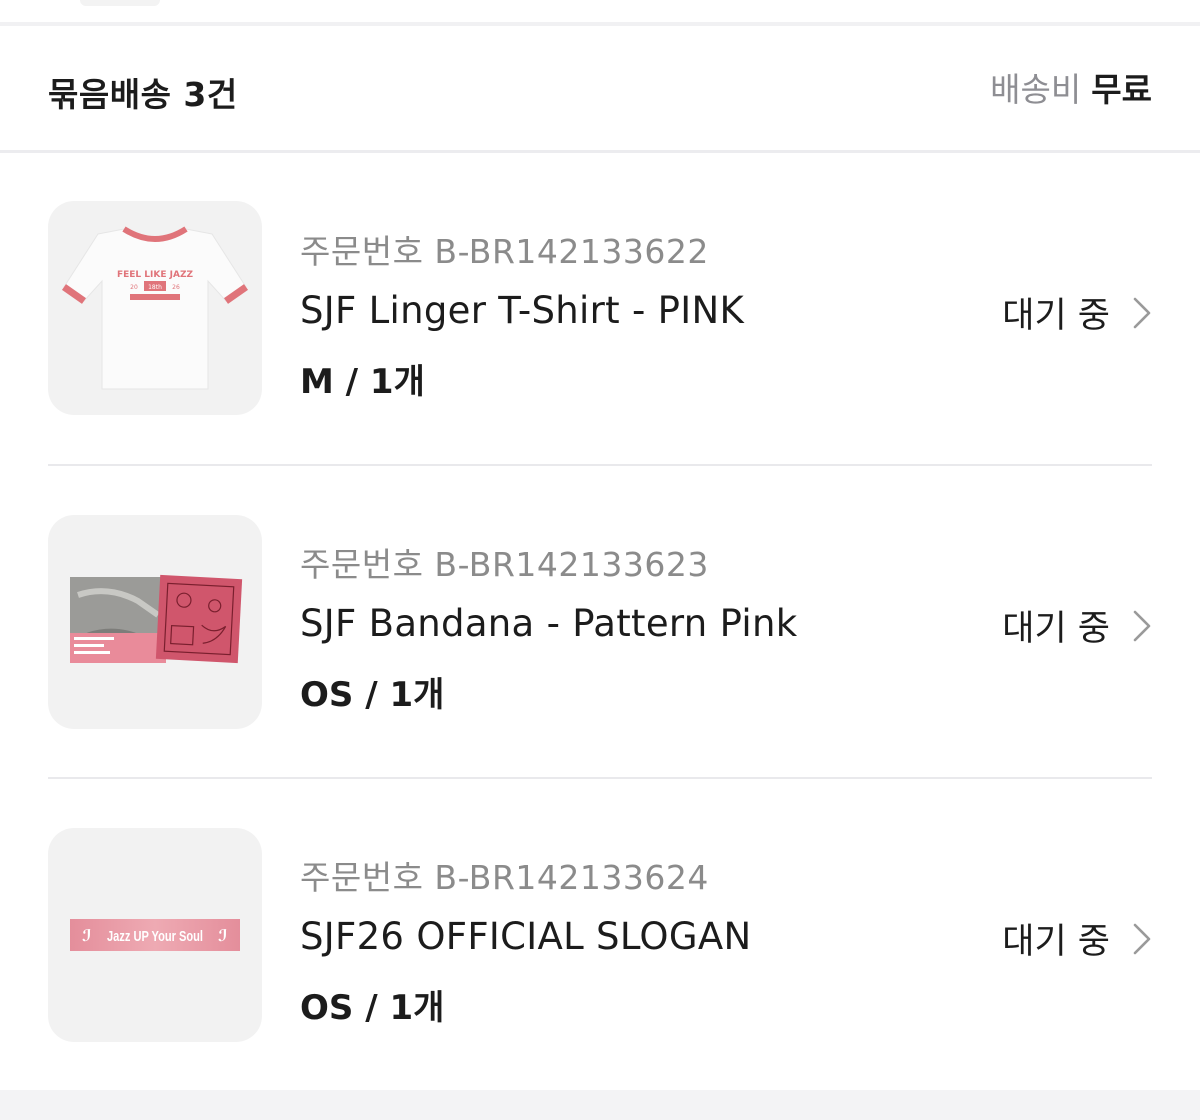 This screenshot has width=1200, height=1120. What do you see at coordinates (155, 622) in the screenshot?
I see `bandana-thumbnail` at bounding box center [155, 622].